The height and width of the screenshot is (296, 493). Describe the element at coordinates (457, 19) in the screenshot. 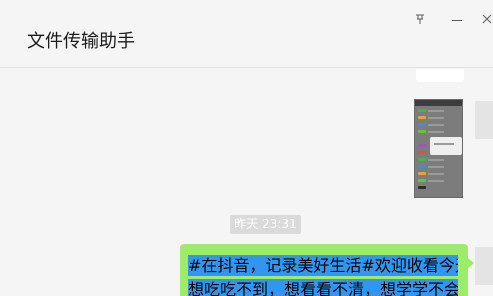

I see `minimize-icon` at that location.